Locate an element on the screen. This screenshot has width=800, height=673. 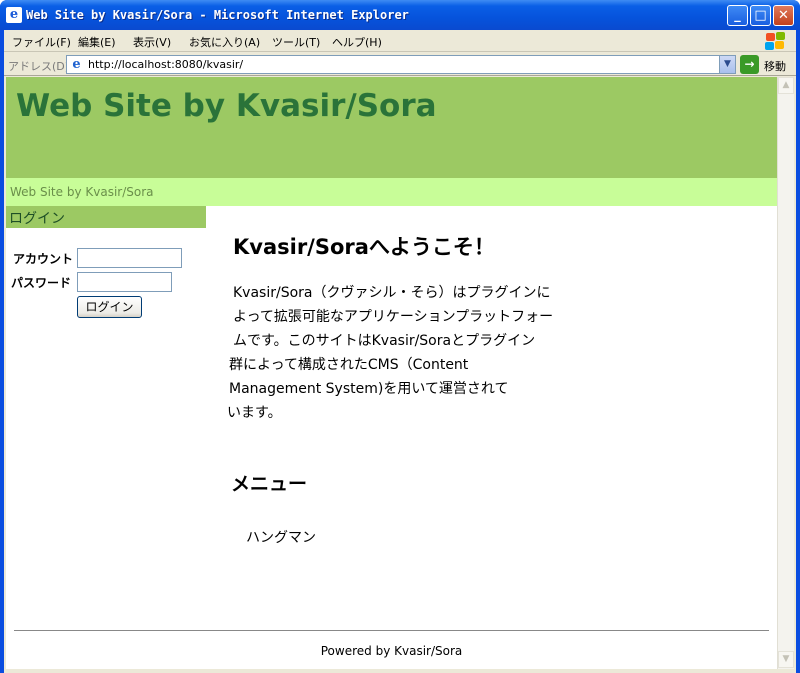
intro-line: Kvasir/Sora（クヴァシル・そら）はプラグインに is located at coordinates (392, 293).